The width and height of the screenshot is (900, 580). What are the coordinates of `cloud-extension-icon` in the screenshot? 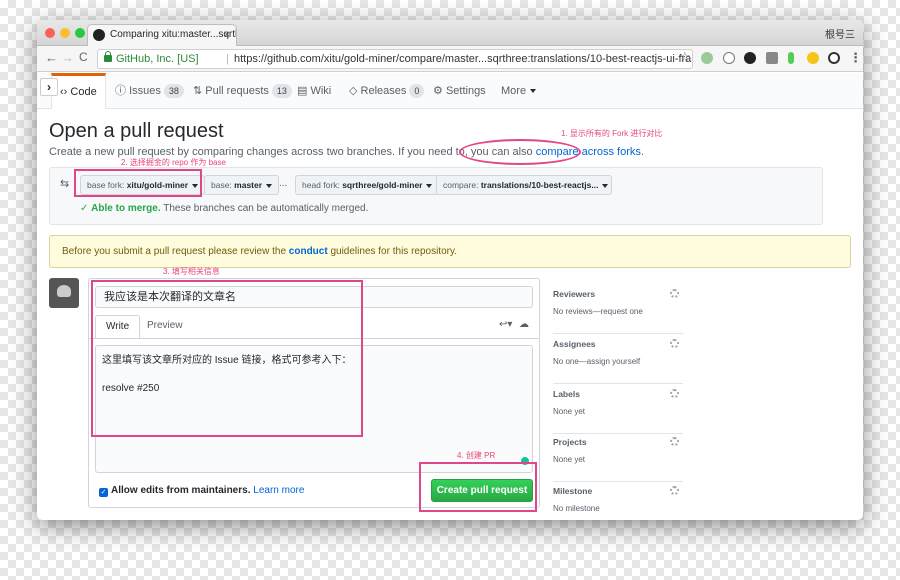 It's located at (729, 58).